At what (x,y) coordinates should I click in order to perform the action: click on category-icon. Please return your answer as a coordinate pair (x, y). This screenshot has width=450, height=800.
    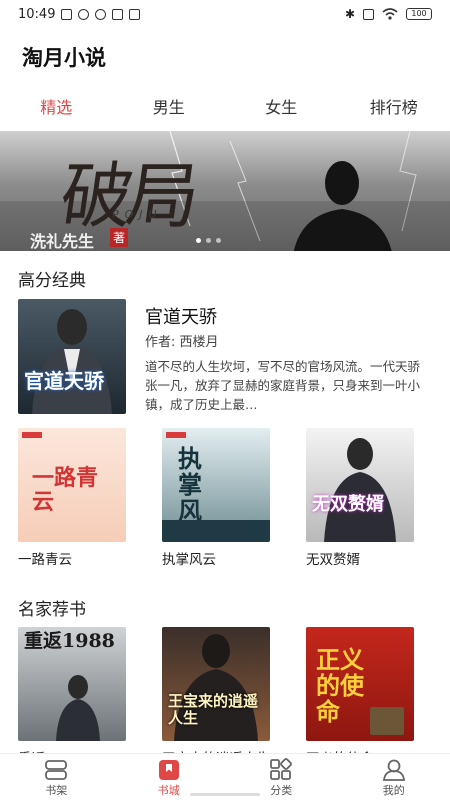
    Looking at the image, I should click on (281, 769).